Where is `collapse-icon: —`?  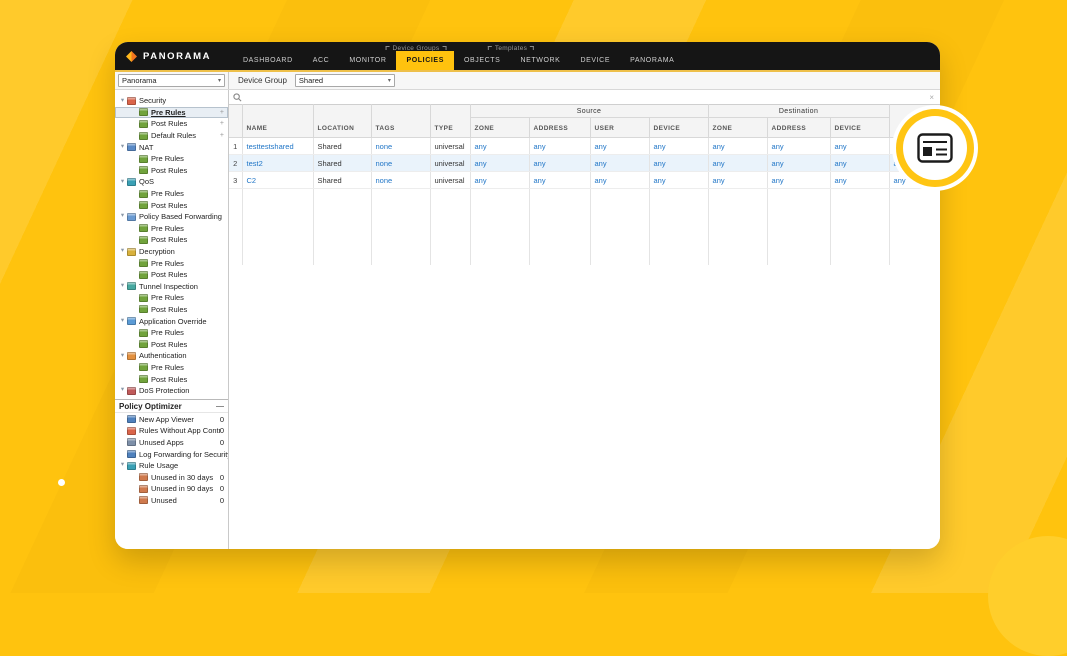
collapse-icon: — is located at coordinates (220, 406).